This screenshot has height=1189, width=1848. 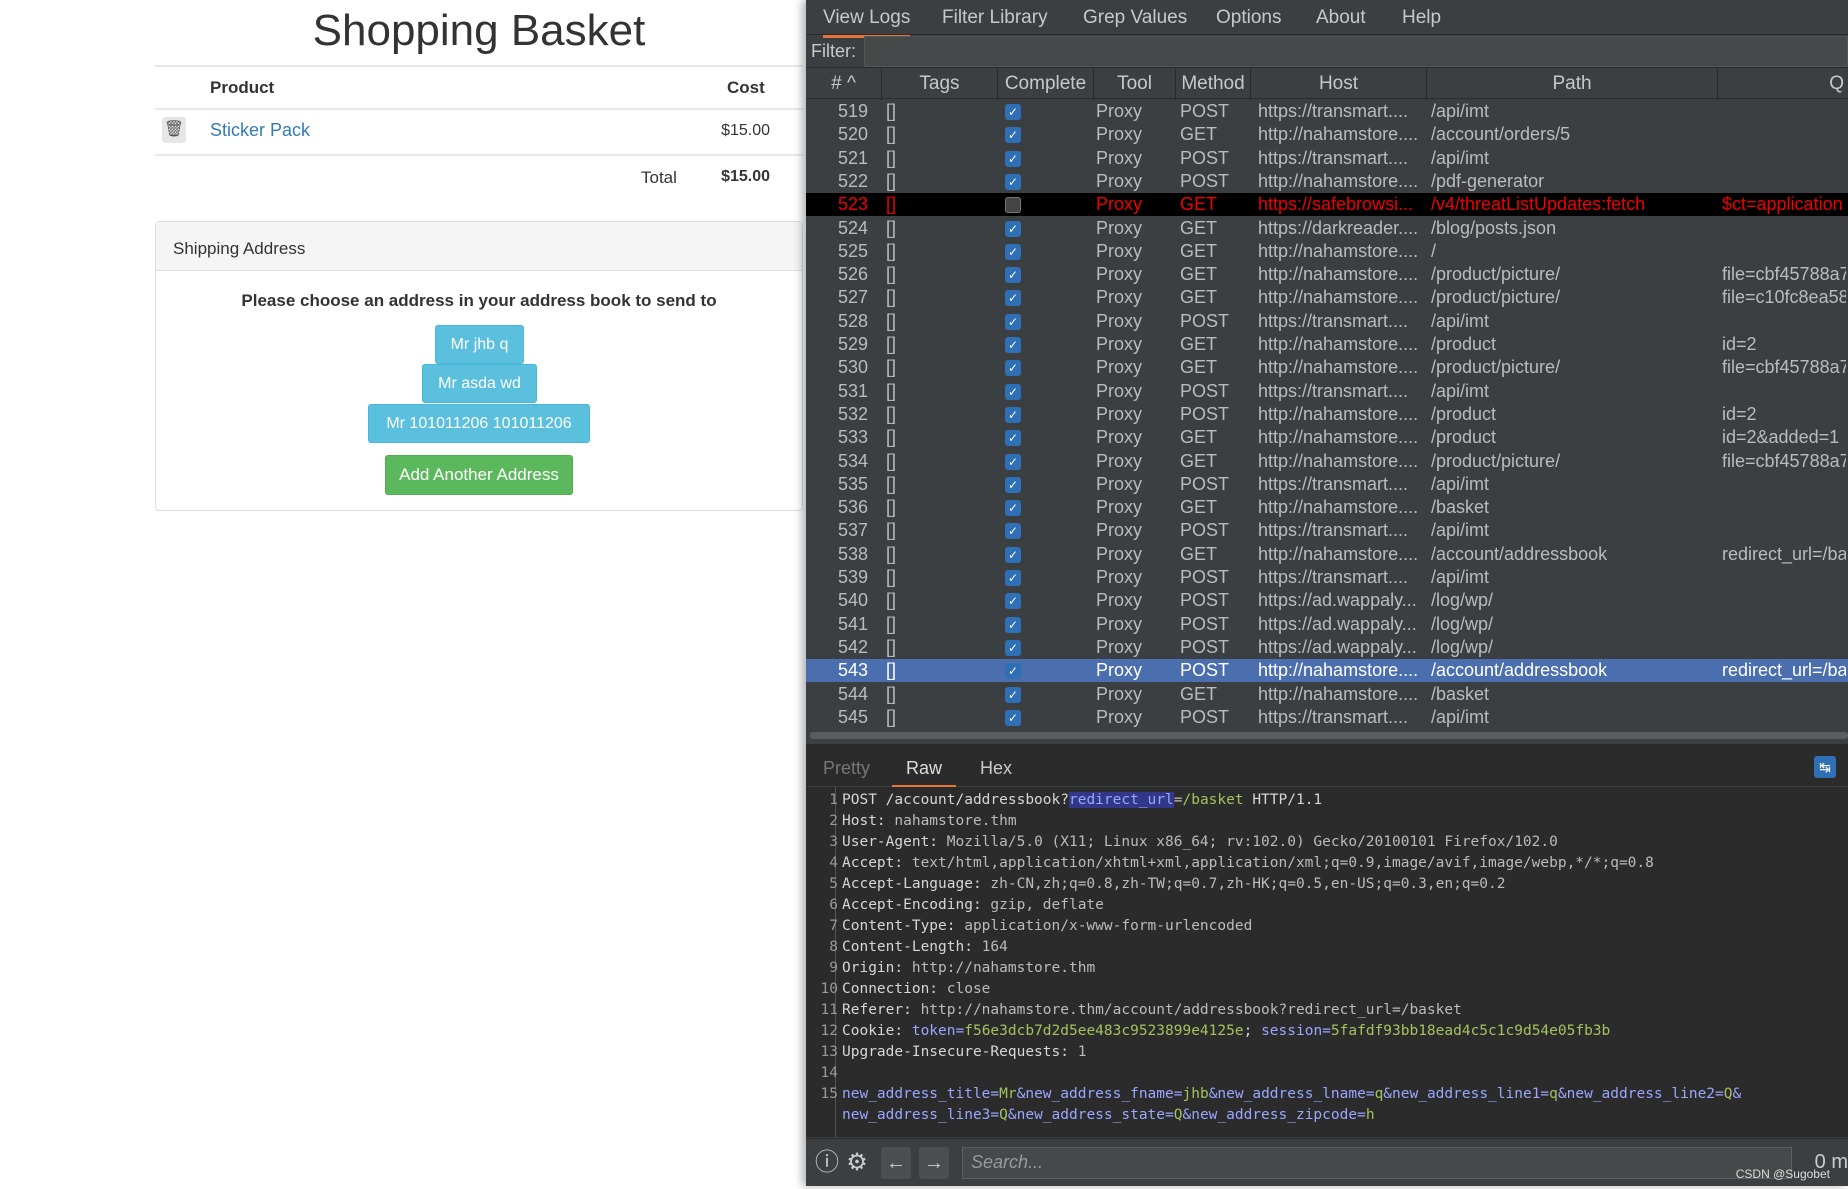 What do you see at coordinates (1119, 623) in the screenshot?
I see `row-tool: Proxy` at bounding box center [1119, 623].